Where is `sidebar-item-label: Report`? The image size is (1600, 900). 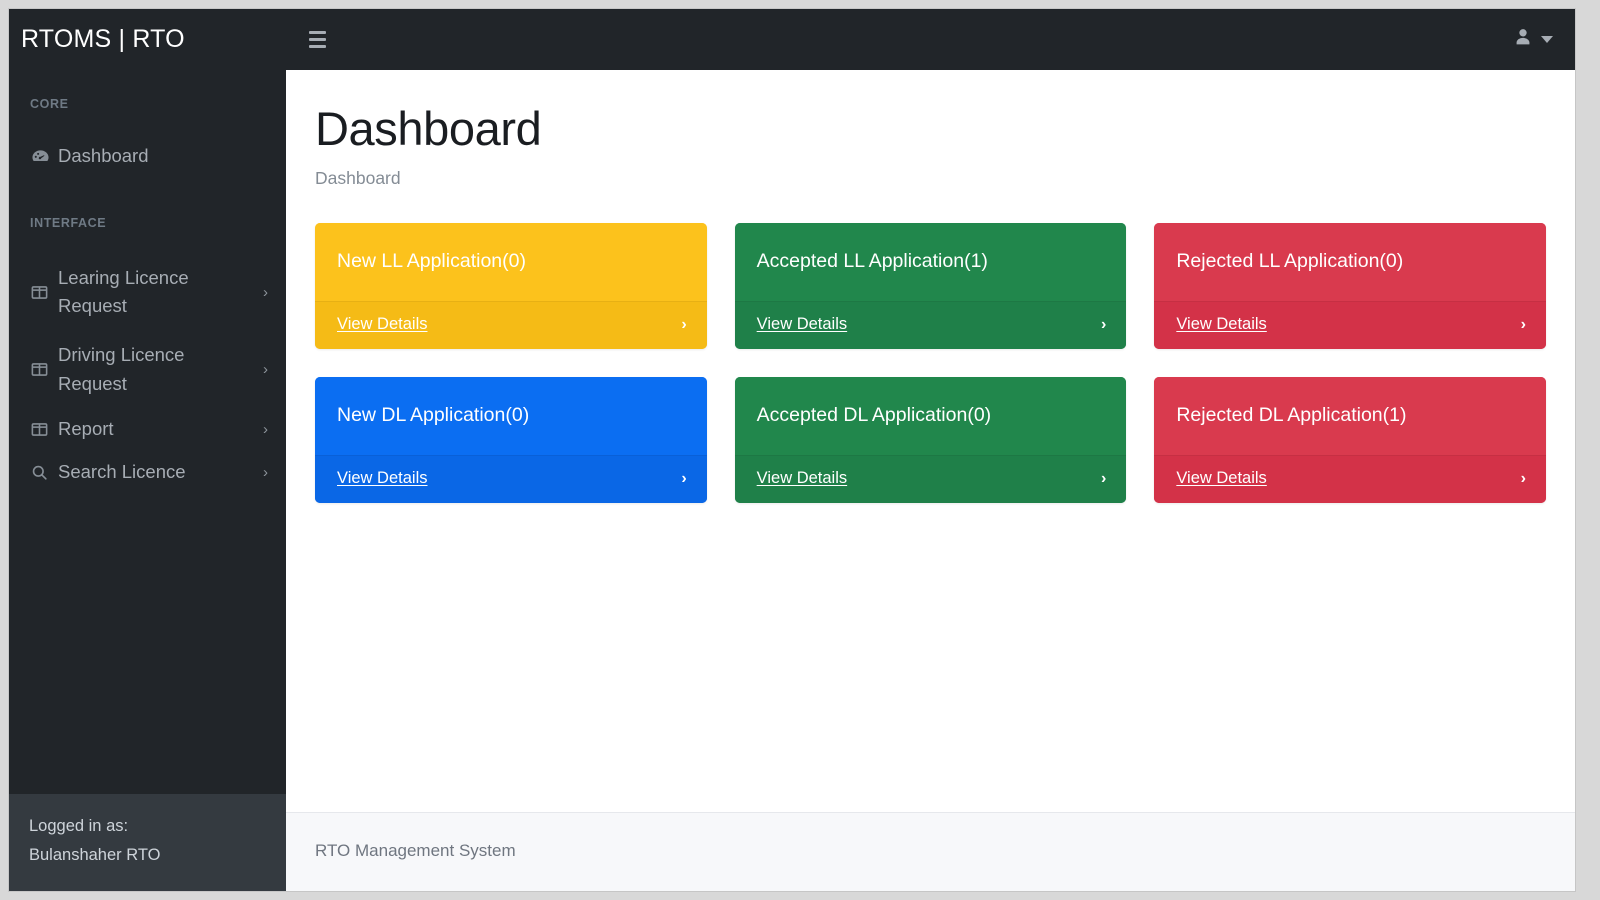
sidebar-item-label: Report is located at coordinates (86, 429).